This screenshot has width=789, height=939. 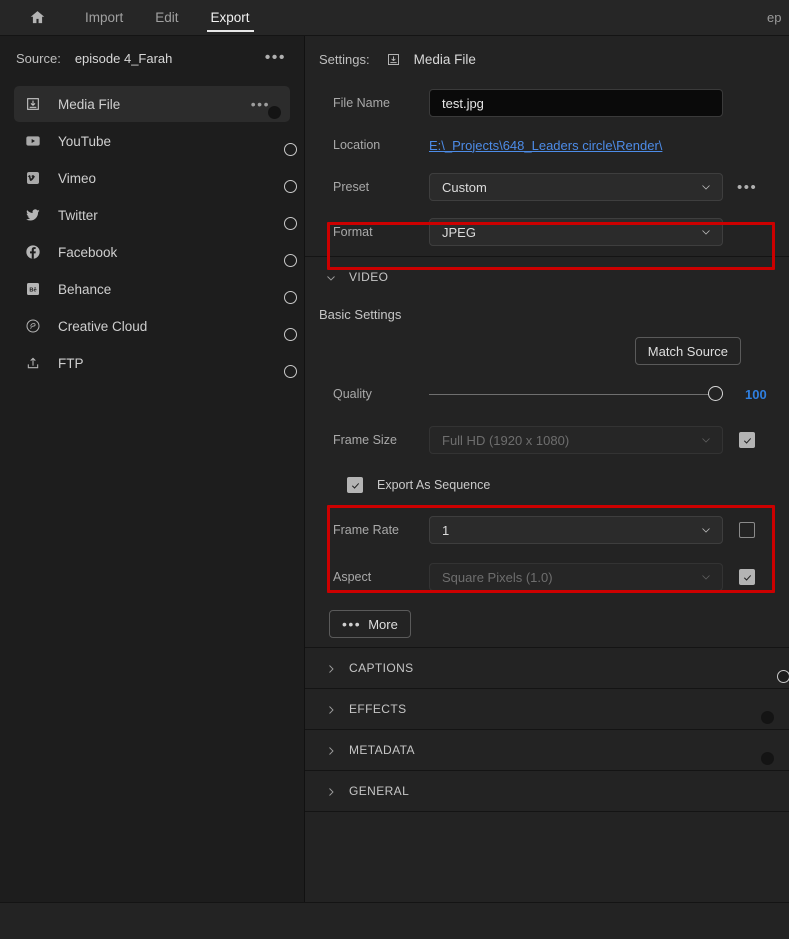 What do you see at coordinates (747, 187) in the screenshot?
I see `preset-options-menu-icon: •••` at bounding box center [747, 187].